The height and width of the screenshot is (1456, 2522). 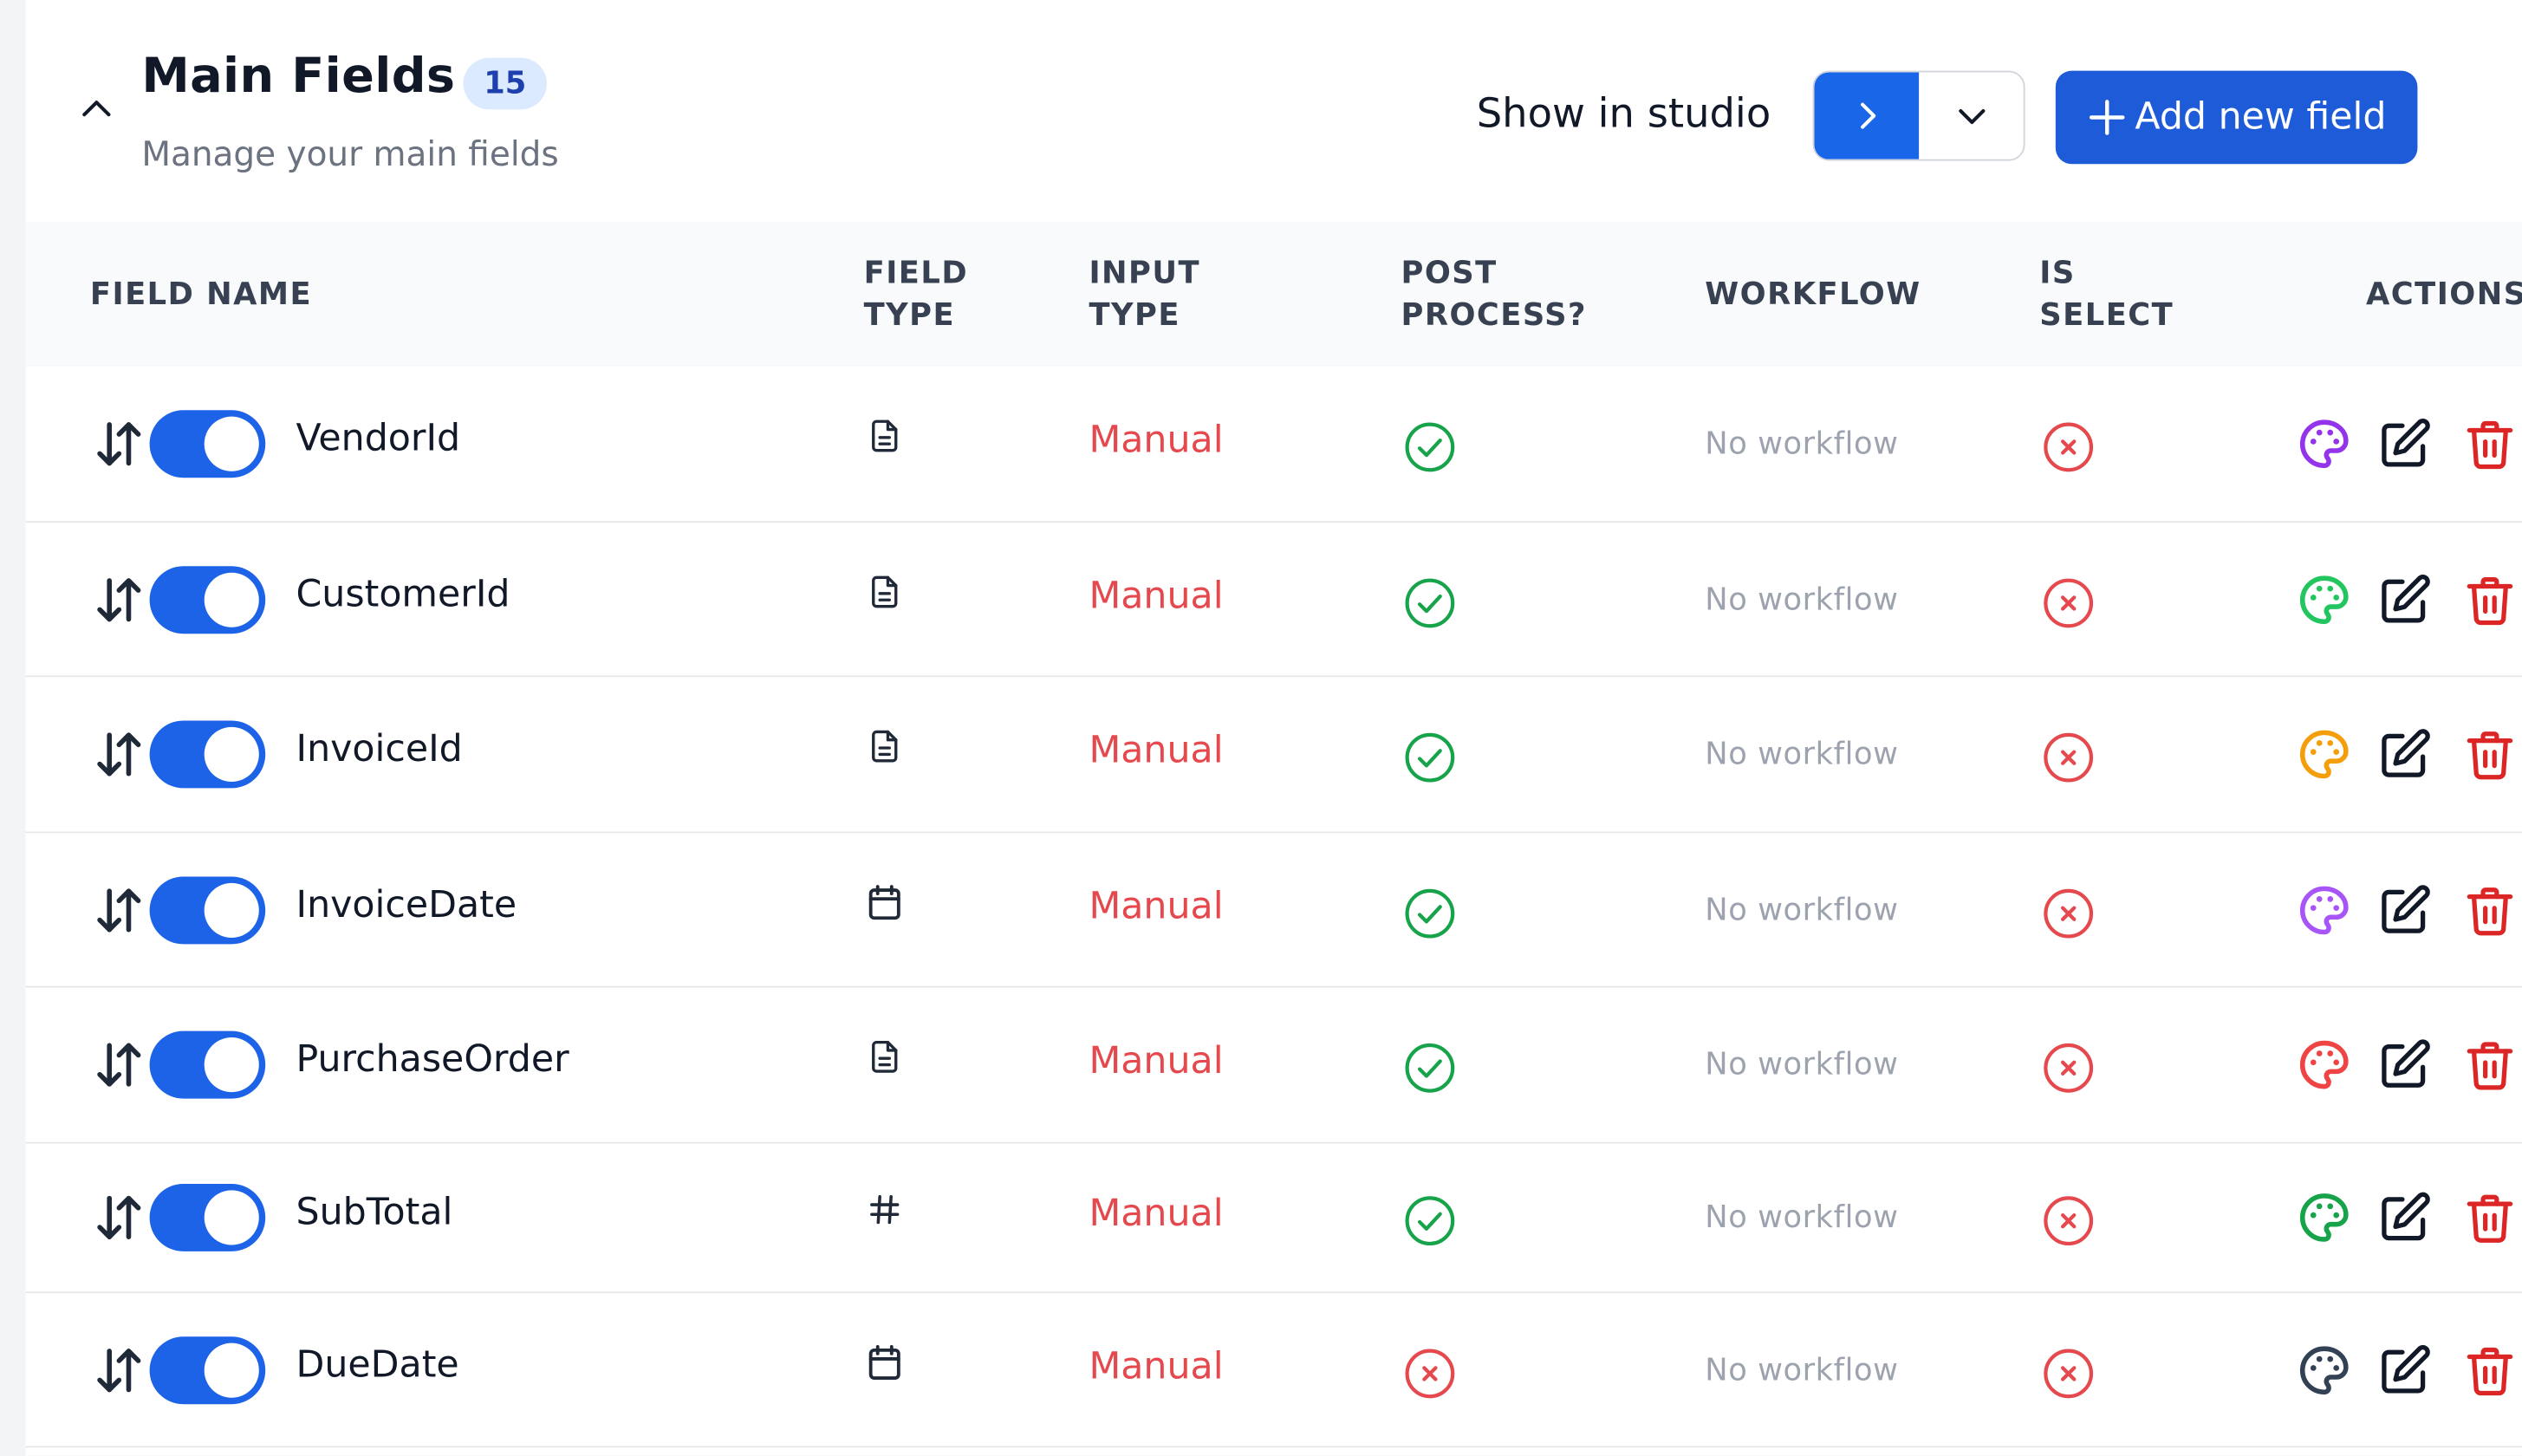 I want to click on hash-icon, so click(x=884, y=1209).